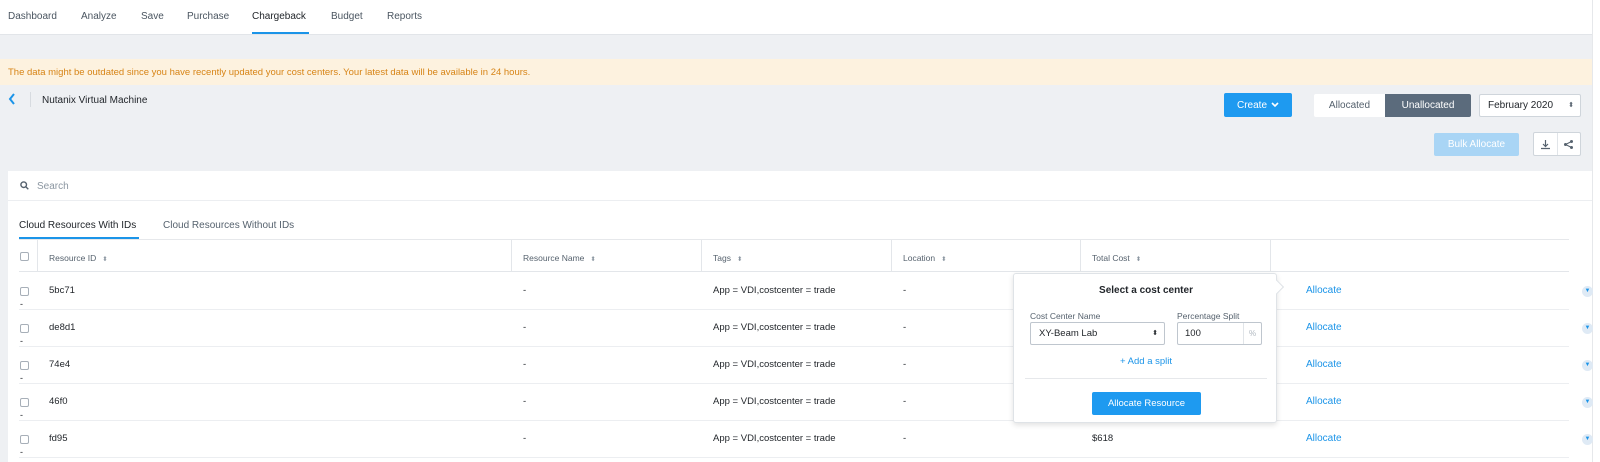 This screenshot has height=462, width=1600. What do you see at coordinates (1596, 231) in the screenshot?
I see `scrollbar` at bounding box center [1596, 231].